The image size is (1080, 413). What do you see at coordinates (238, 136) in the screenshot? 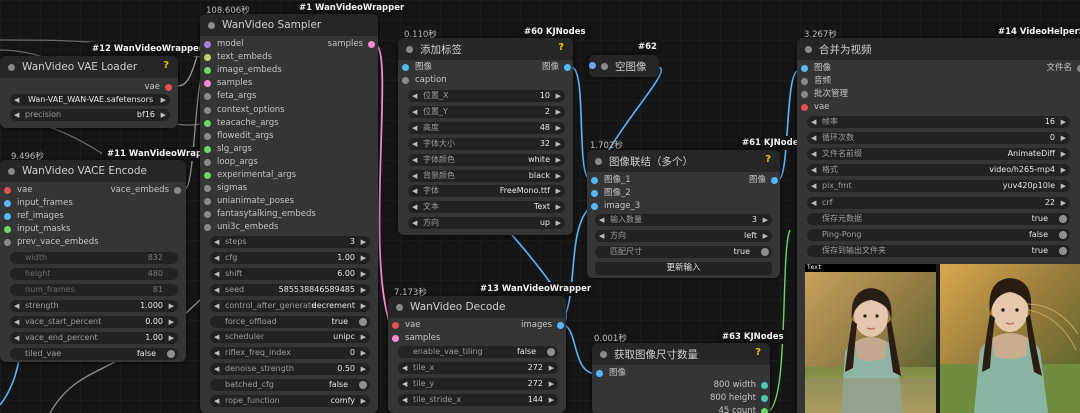
I see `input-slot: flowedit_args` at bounding box center [238, 136].